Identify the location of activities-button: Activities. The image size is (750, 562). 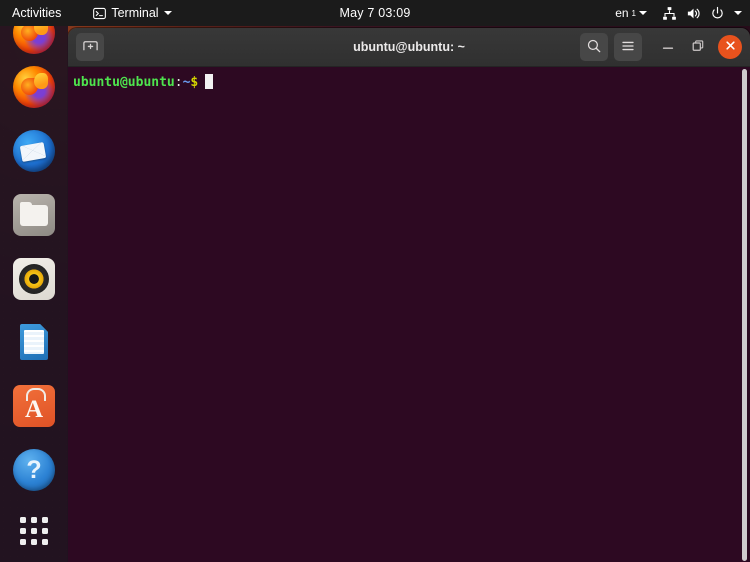
(35, 13).